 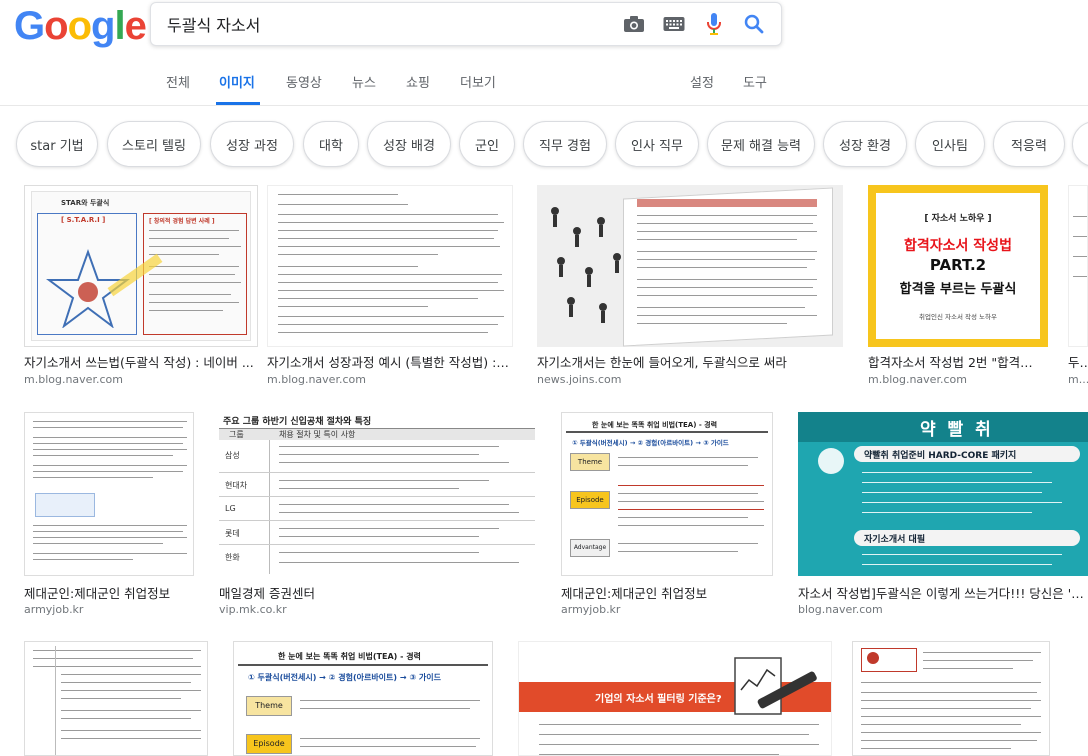 I want to click on tab-shopping: 쇼핑, so click(x=418, y=81).